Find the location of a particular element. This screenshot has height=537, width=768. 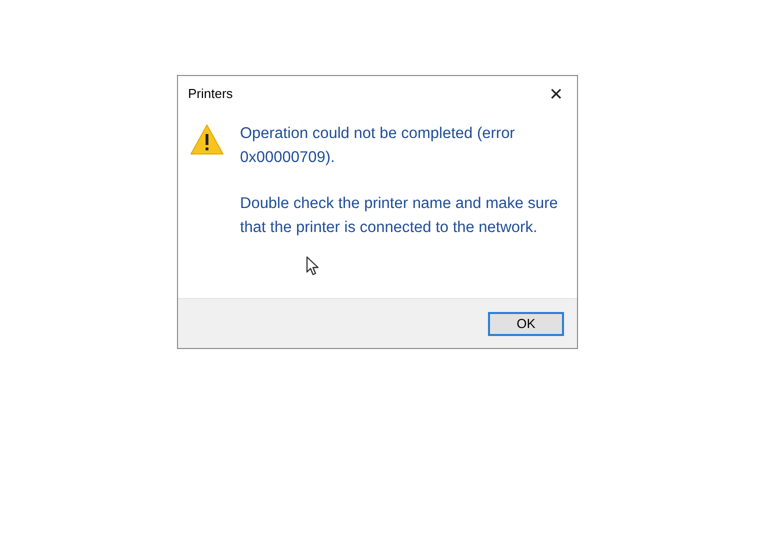

warning-icon is located at coordinates (207, 139).